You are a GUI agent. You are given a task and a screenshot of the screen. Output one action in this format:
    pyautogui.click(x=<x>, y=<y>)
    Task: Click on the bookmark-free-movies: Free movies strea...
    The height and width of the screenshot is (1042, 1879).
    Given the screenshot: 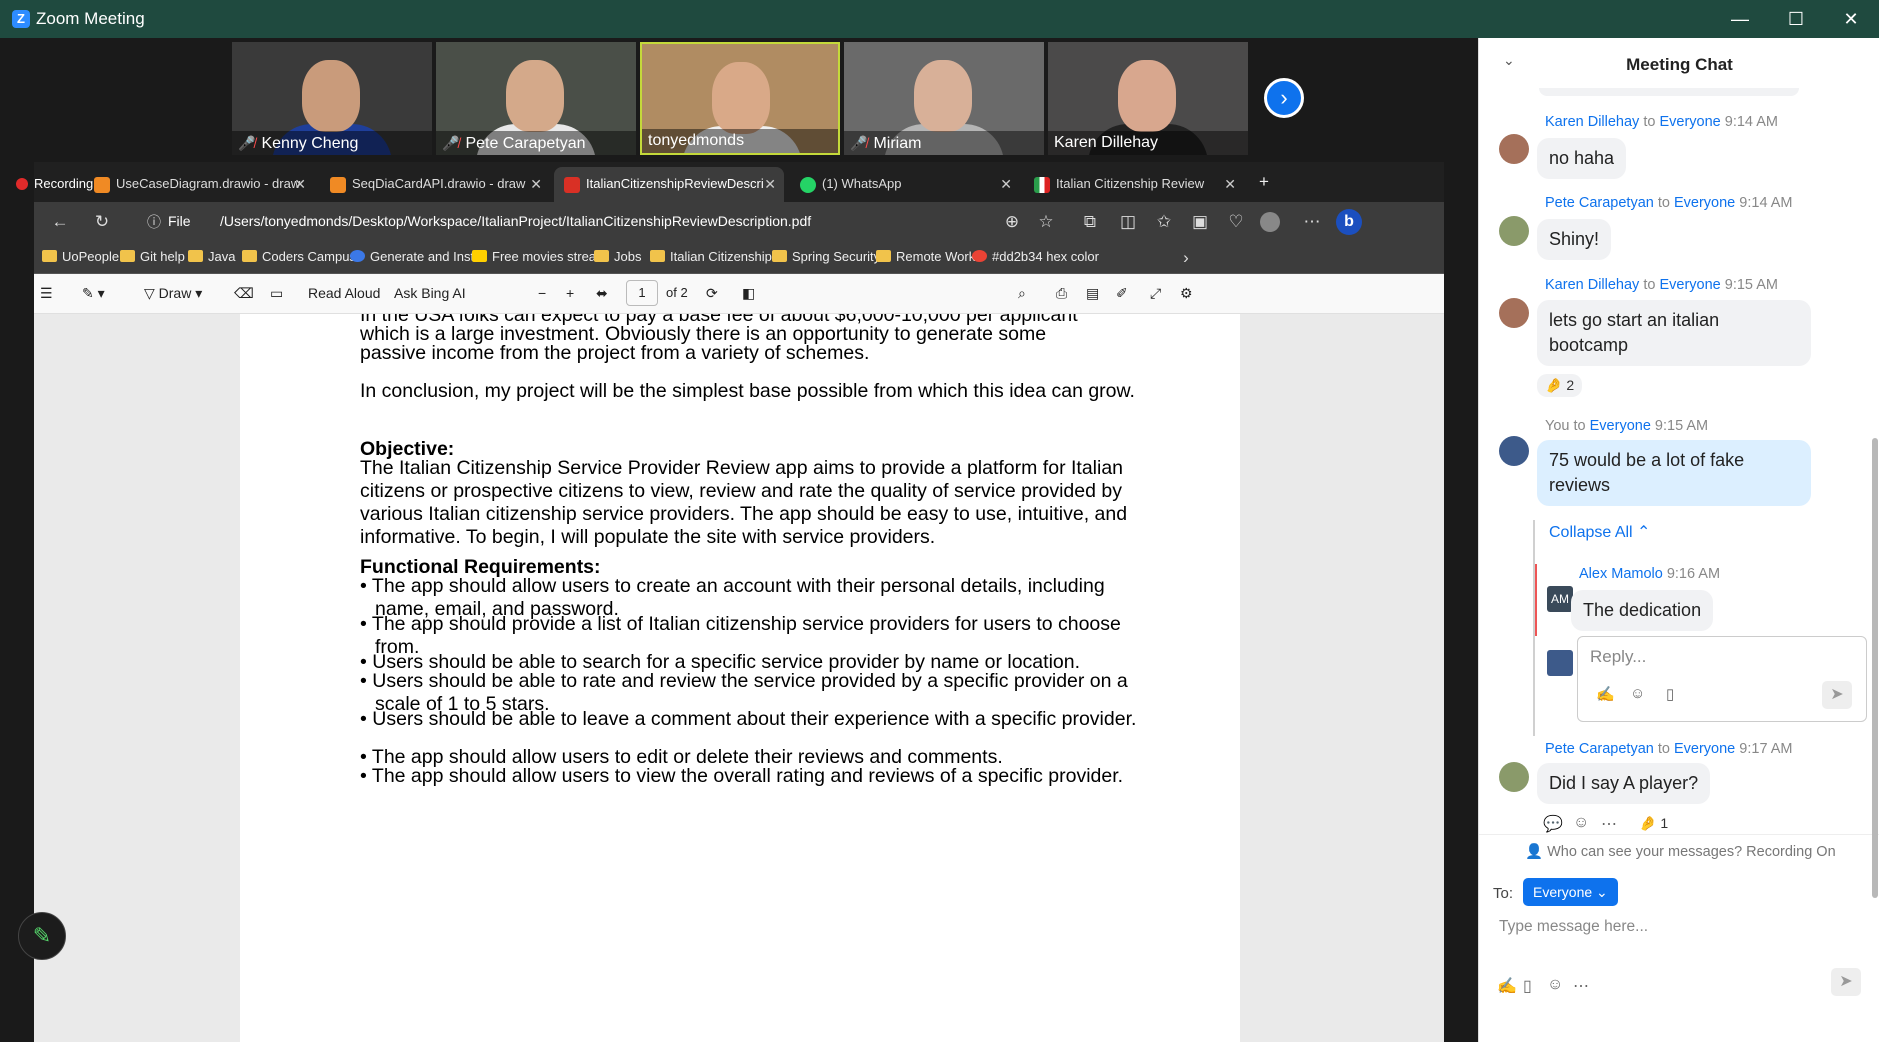 What is the action you would take?
    pyautogui.click(x=539, y=256)
    